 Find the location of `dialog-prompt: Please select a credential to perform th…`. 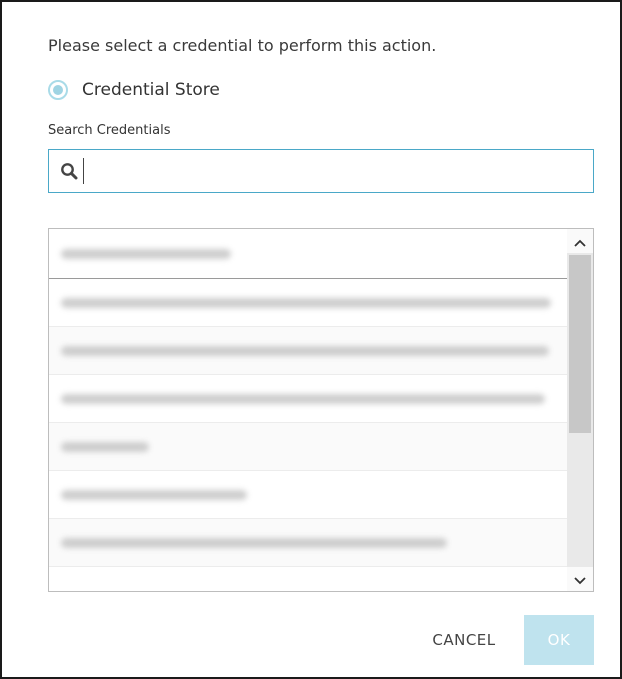

dialog-prompt: Please select a credential to perform th… is located at coordinates (242, 45).